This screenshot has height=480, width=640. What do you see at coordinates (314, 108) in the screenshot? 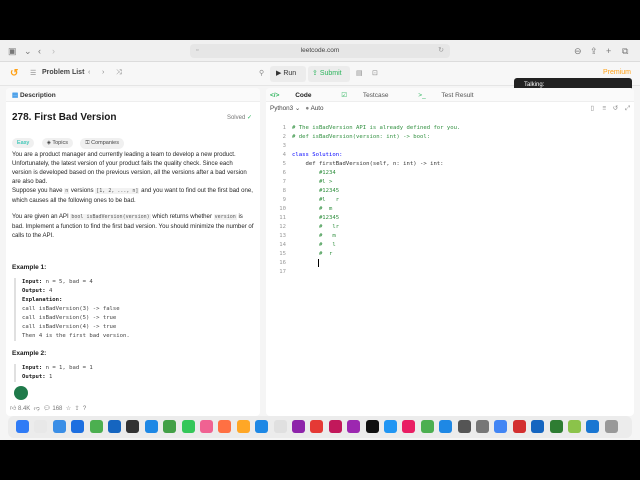
I see `auto-mode: ● Auto` at bounding box center [314, 108].